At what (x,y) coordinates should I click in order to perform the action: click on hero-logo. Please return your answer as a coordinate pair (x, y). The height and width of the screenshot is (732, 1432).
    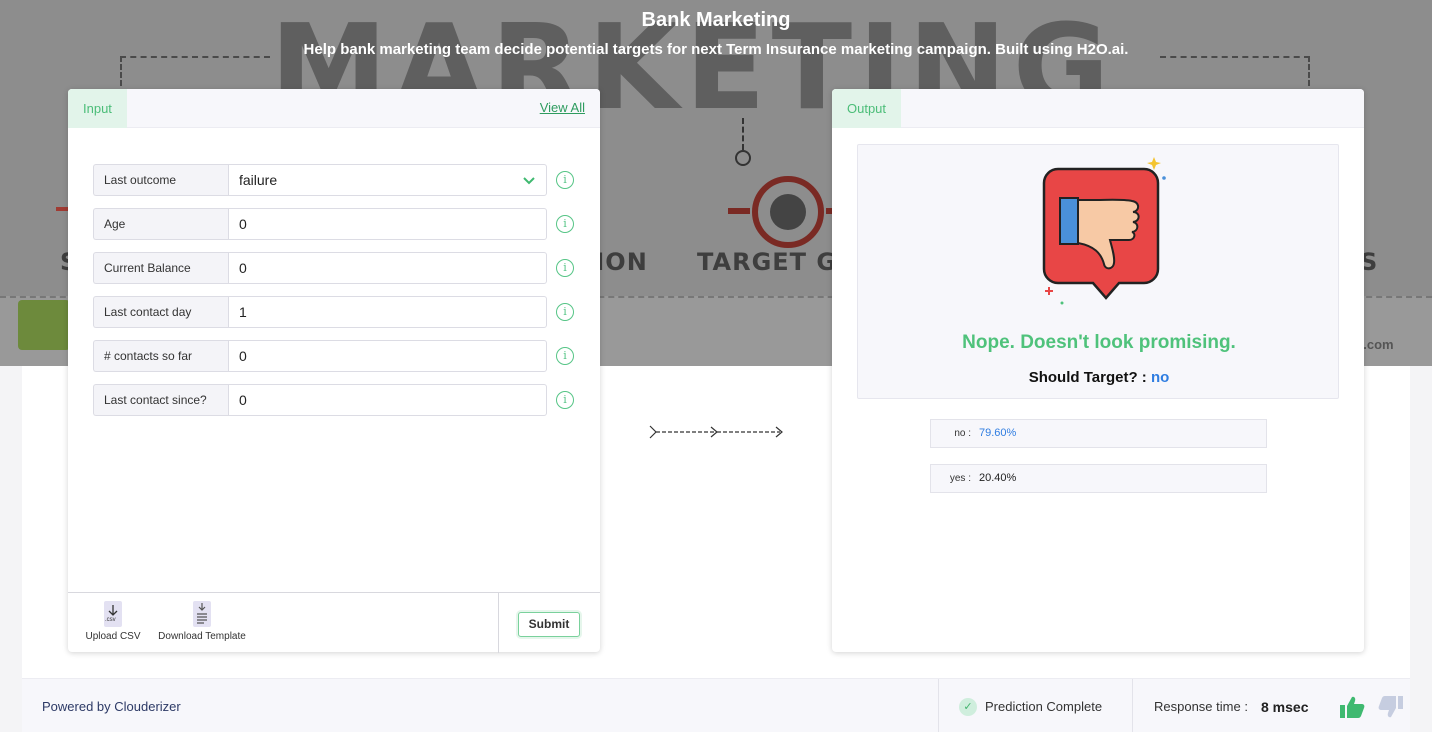
    Looking at the image, I should click on (44, 325).